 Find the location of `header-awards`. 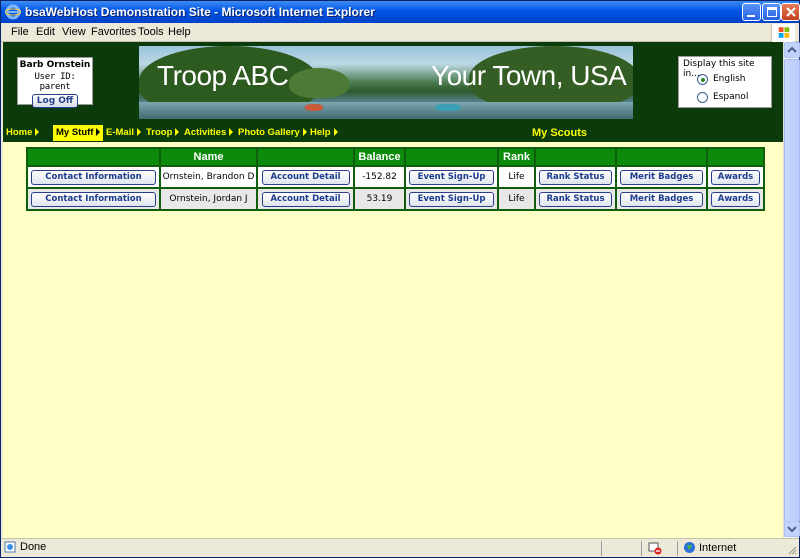

header-awards is located at coordinates (735, 157).